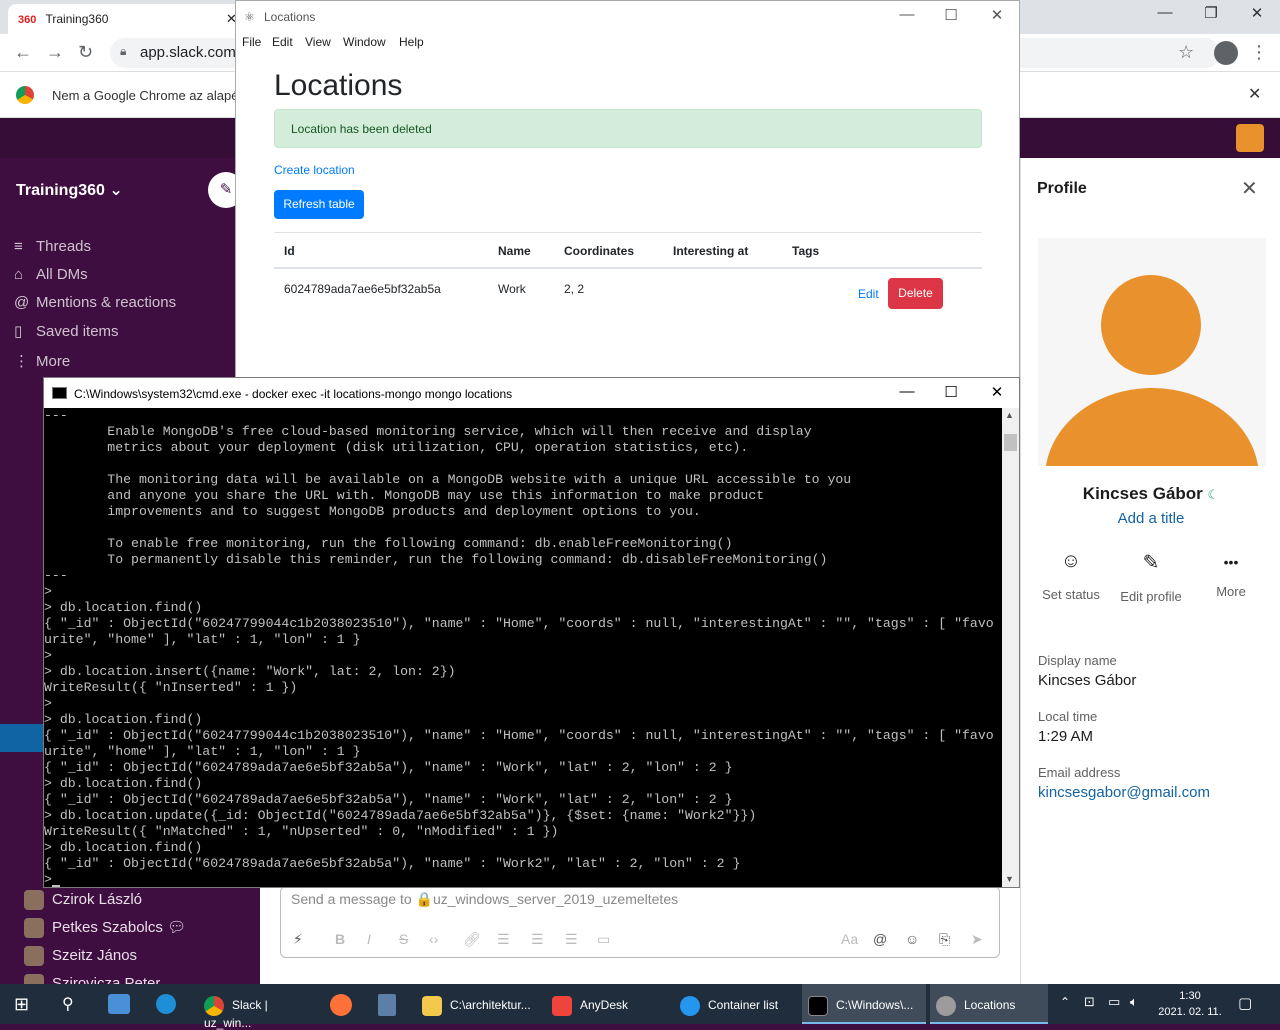 The width and height of the screenshot is (1280, 1030). What do you see at coordinates (989, 1004) in the screenshot?
I see `taskbar-item-locations: Locations` at bounding box center [989, 1004].